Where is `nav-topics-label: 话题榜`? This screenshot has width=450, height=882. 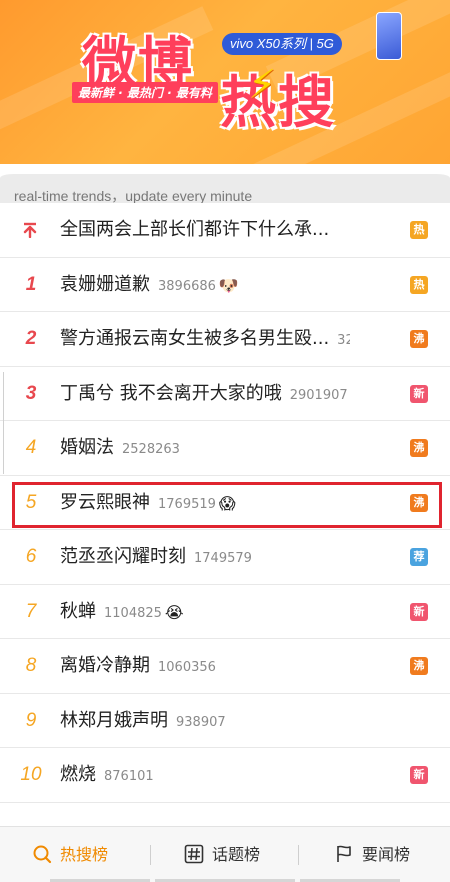
nav-topics-label: 话题榜 is located at coordinates (236, 854).